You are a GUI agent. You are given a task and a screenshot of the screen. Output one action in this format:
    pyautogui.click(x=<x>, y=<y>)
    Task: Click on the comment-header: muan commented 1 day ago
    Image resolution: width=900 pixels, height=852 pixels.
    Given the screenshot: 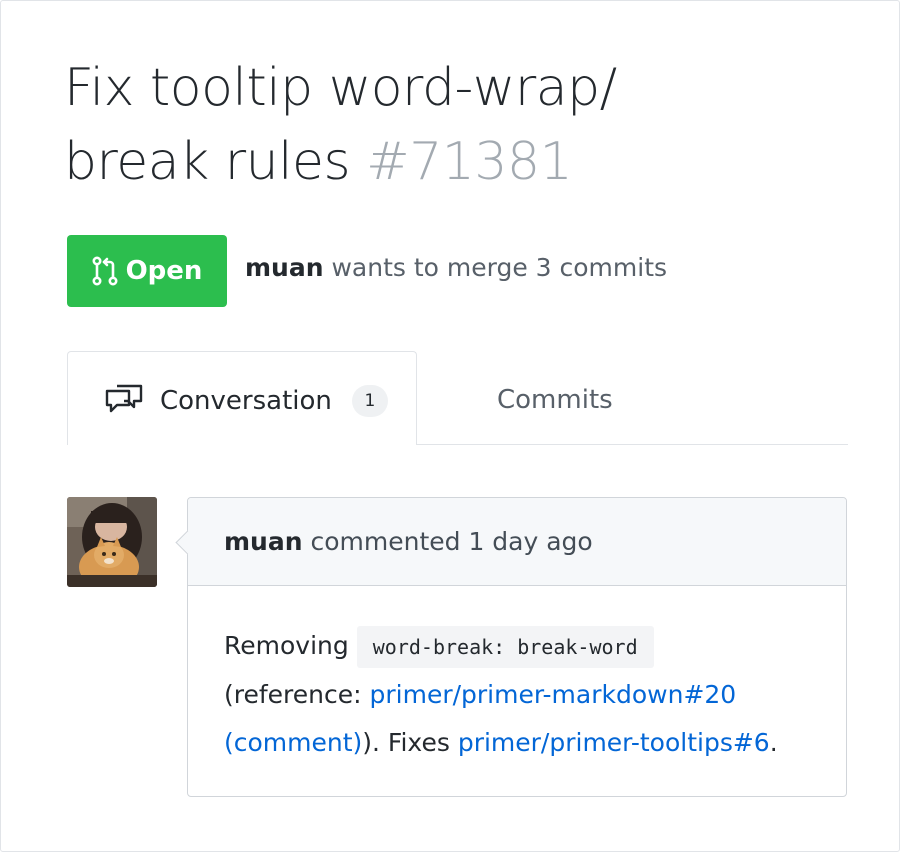 What is the action you would take?
    pyautogui.click(x=517, y=542)
    